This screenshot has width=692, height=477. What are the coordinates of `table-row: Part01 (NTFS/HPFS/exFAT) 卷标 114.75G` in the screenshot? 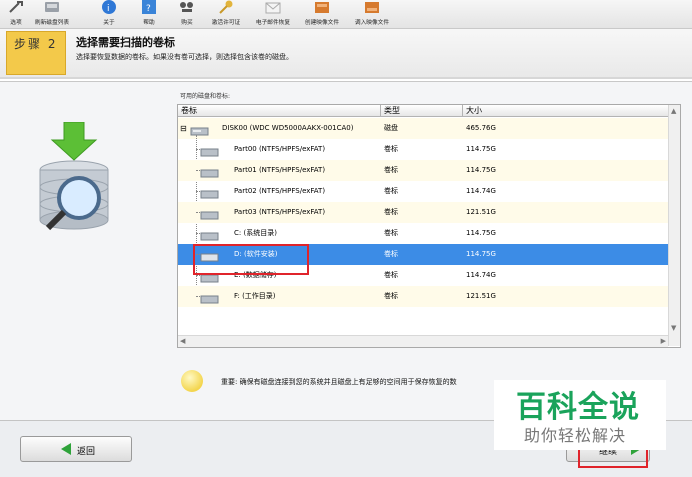 It's located at (423, 170).